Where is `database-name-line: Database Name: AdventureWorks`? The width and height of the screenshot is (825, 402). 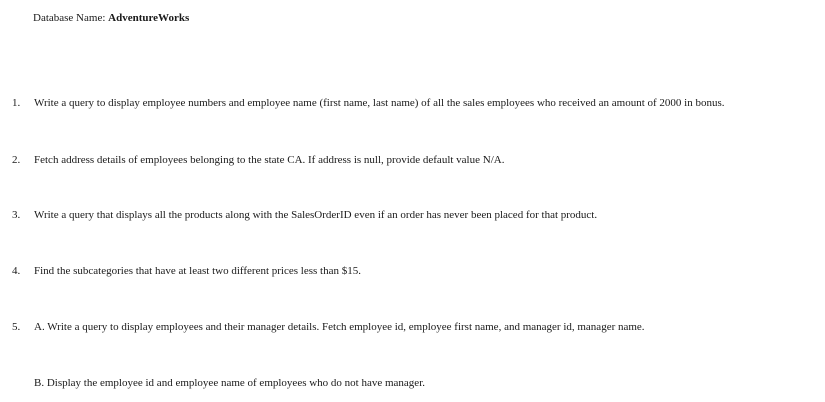
database-name-line: Database Name: AdventureWorks is located at coordinates (111, 18).